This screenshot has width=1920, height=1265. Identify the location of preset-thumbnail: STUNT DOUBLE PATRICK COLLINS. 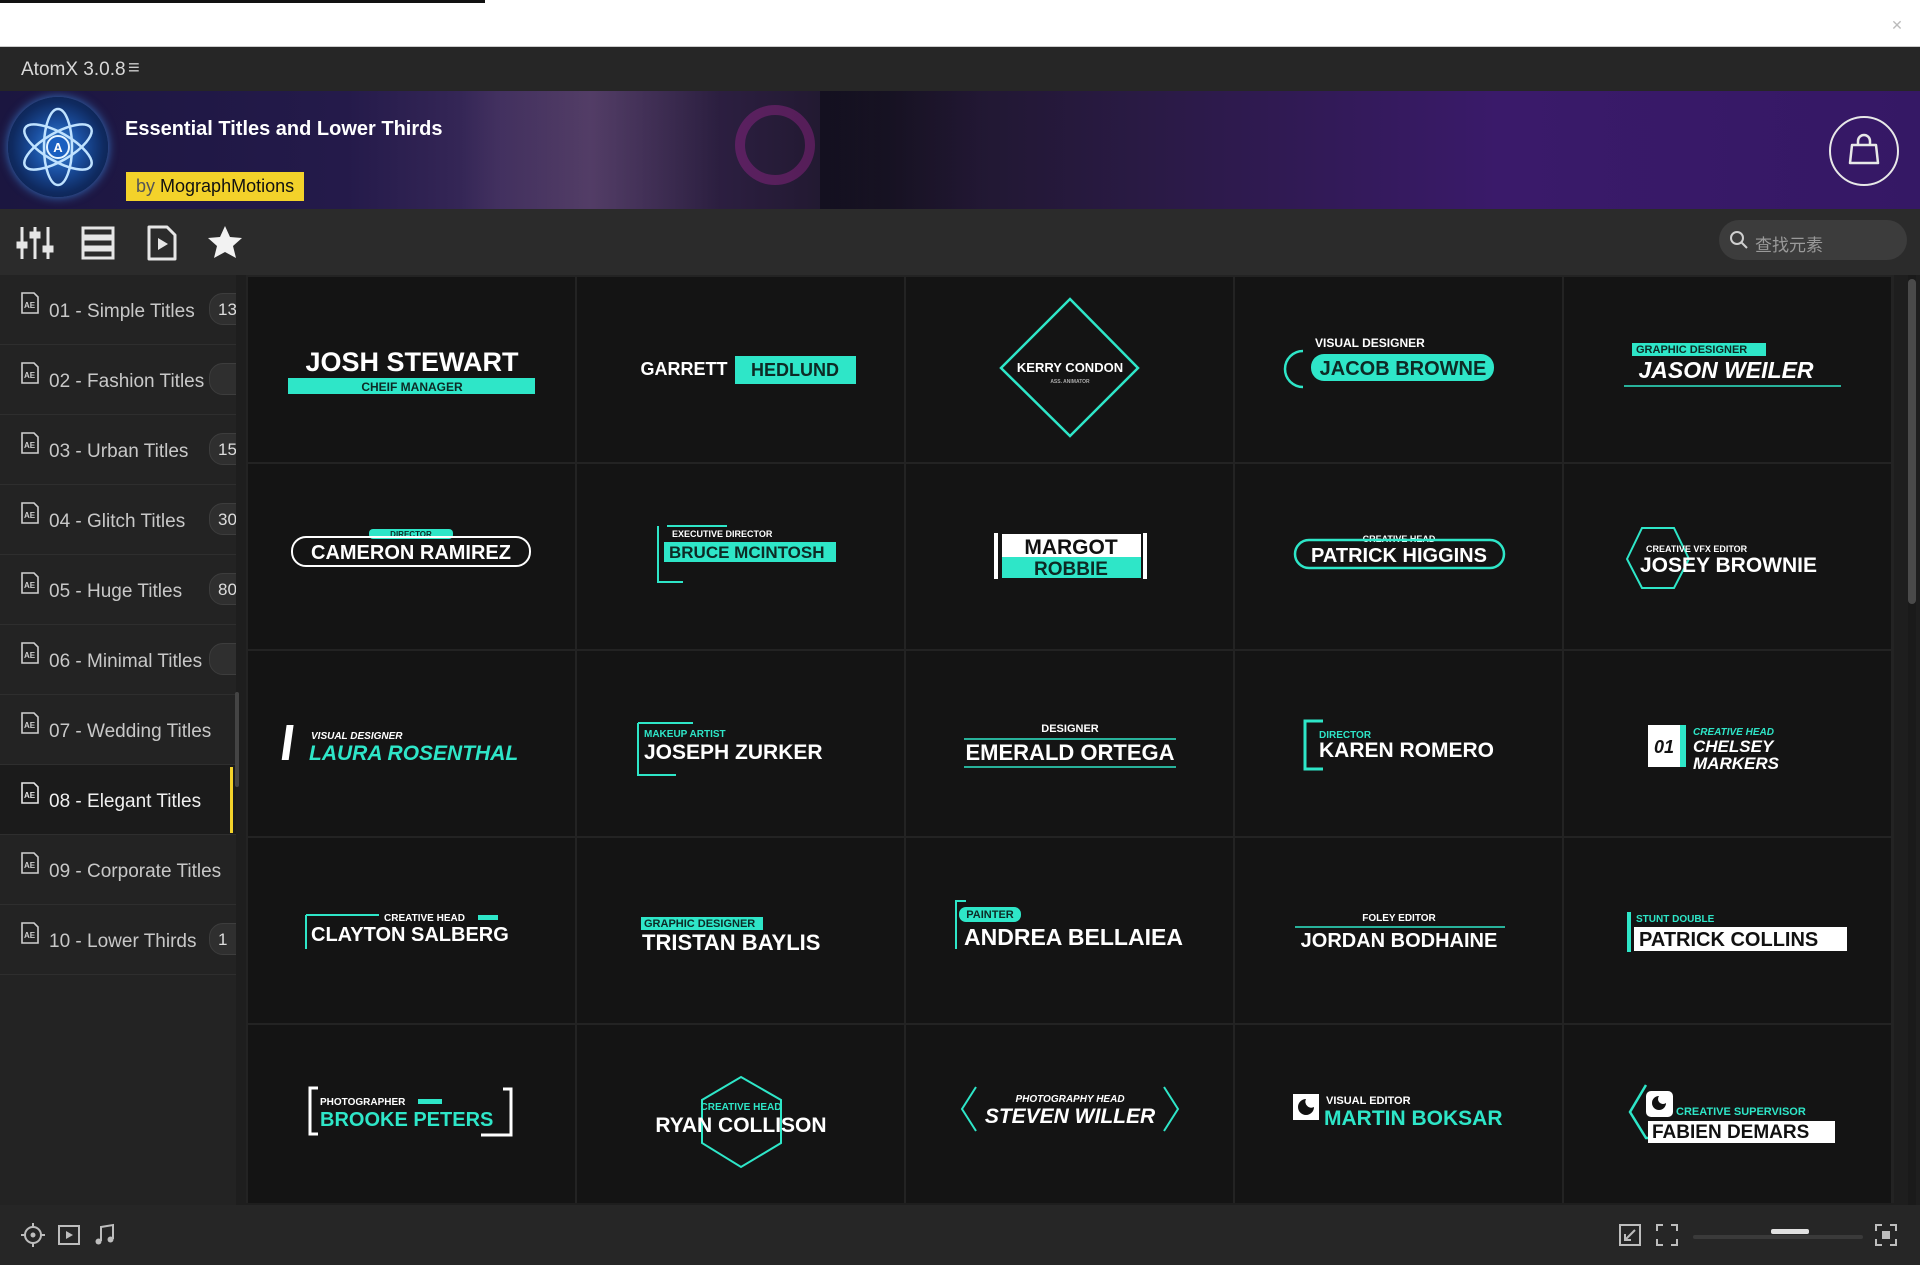
(1727, 930).